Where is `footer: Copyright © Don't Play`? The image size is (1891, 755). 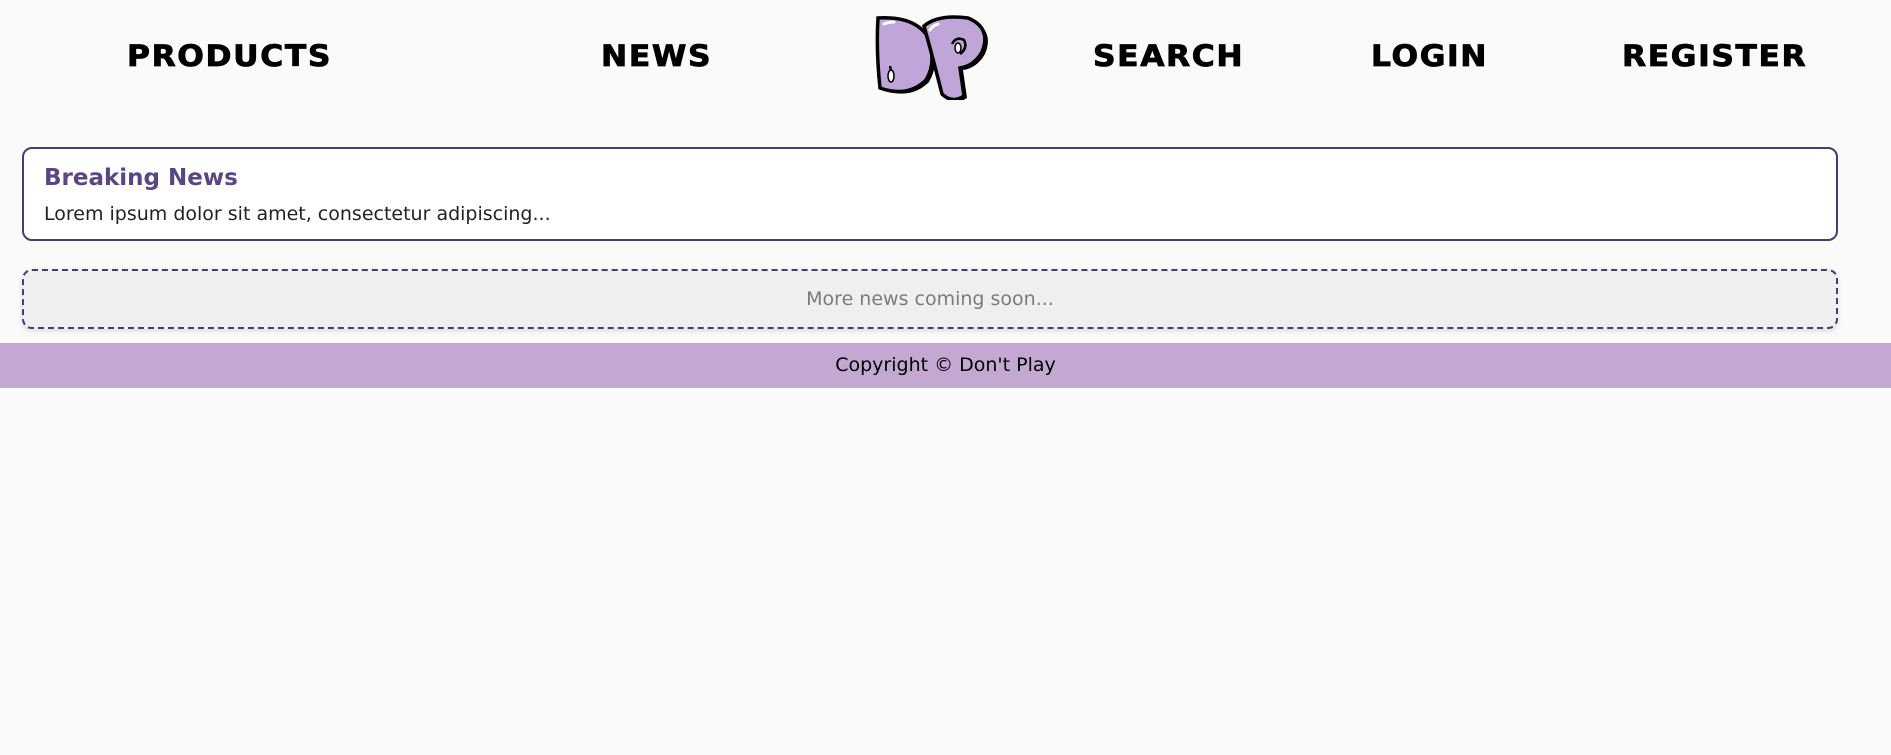
footer: Copyright © Don't Play is located at coordinates (945, 365).